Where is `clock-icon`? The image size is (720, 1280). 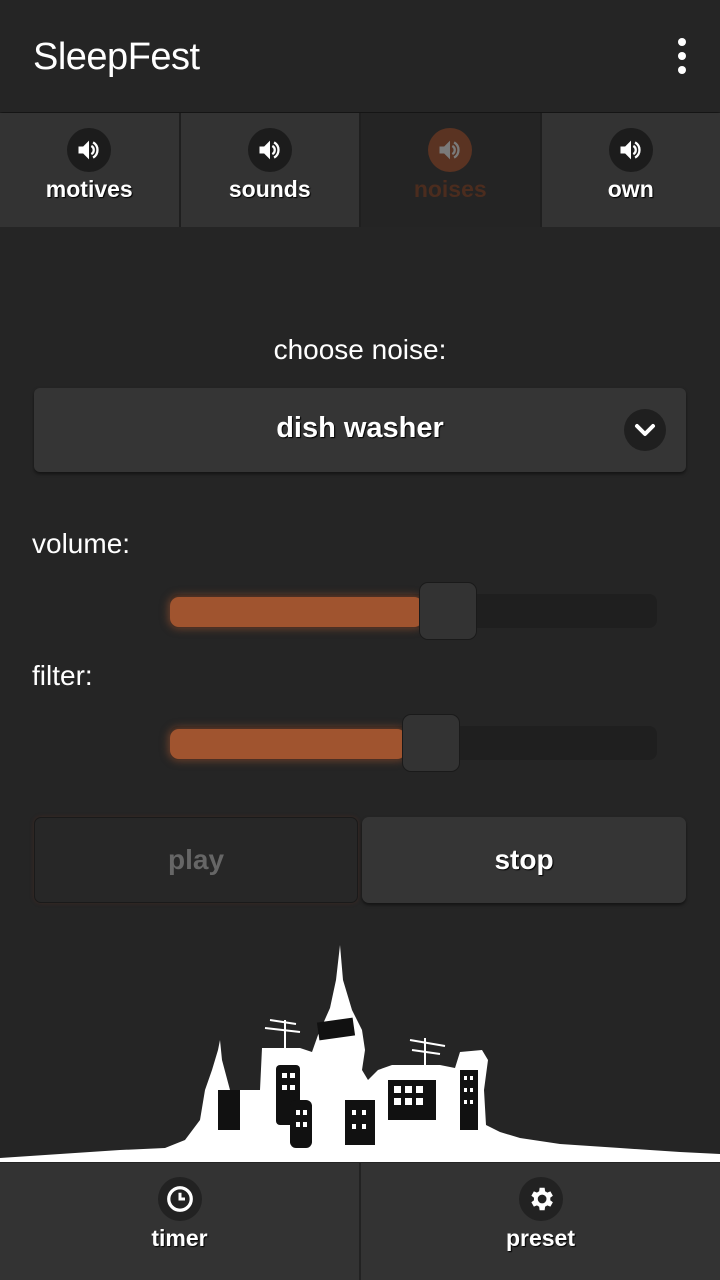
clock-icon is located at coordinates (179, 1199).